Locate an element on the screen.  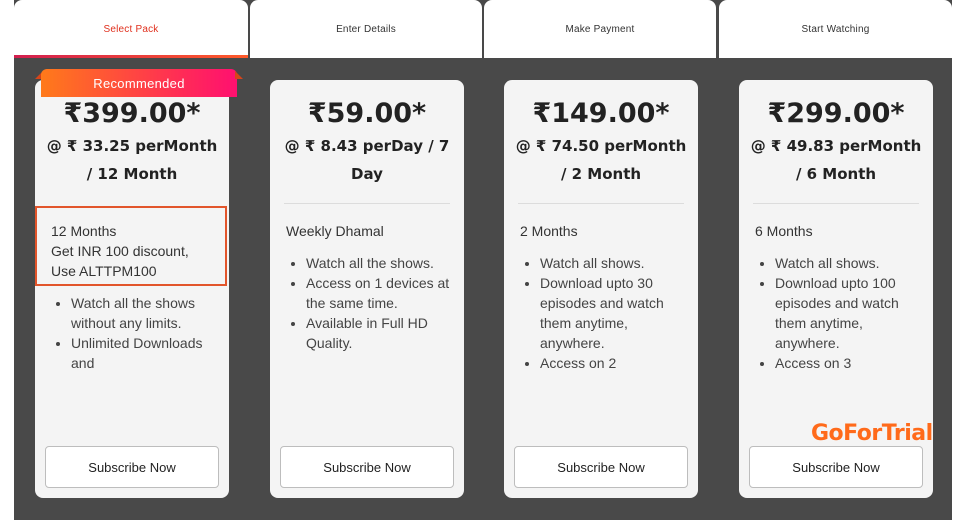
feature-item: Access on 1 devices at the same time. is located at coordinates (380, 293).